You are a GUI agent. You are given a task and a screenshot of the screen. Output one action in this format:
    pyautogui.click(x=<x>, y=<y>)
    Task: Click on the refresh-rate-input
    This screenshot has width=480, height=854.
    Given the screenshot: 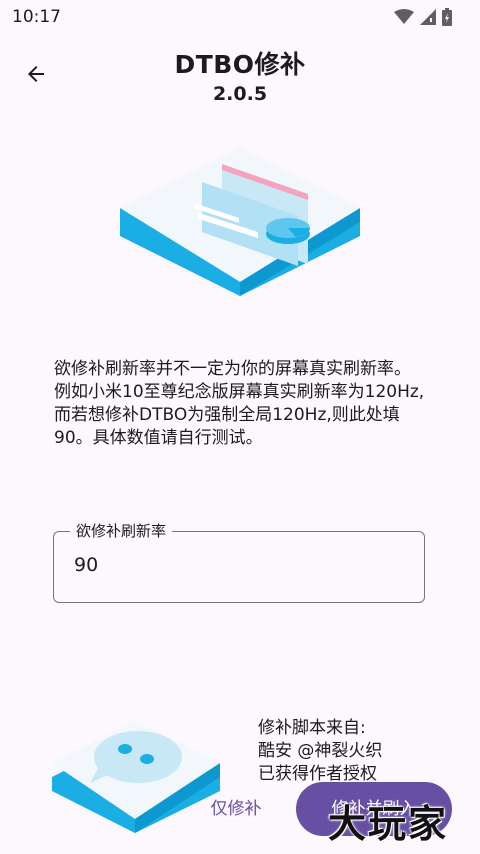 What is the action you would take?
    pyautogui.click(x=234, y=565)
    